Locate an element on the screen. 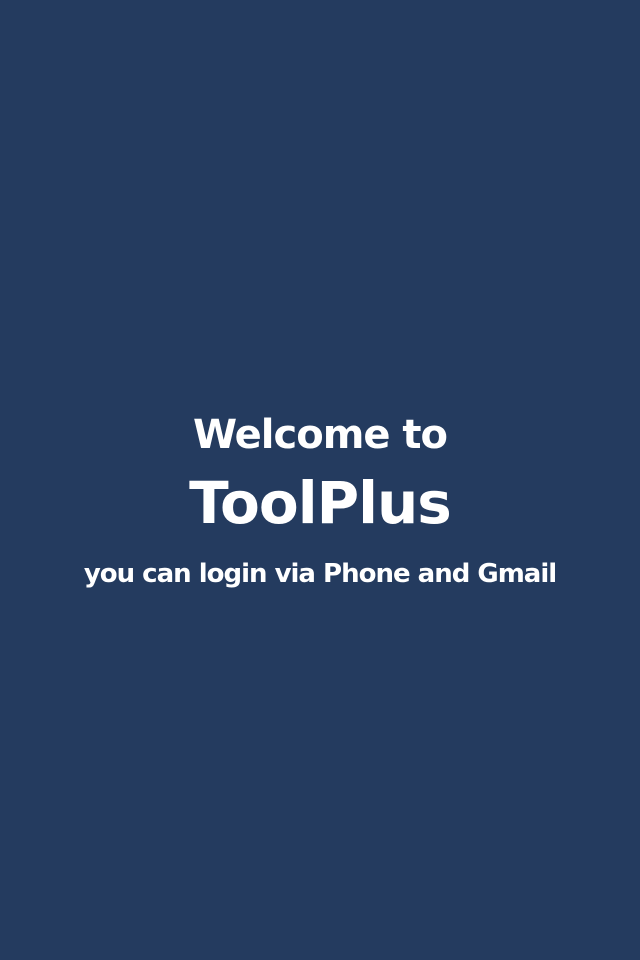 This screenshot has height=960, width=640. login-hint-text: you can login via Phone and Gmail is located at coordinates (320, 574).